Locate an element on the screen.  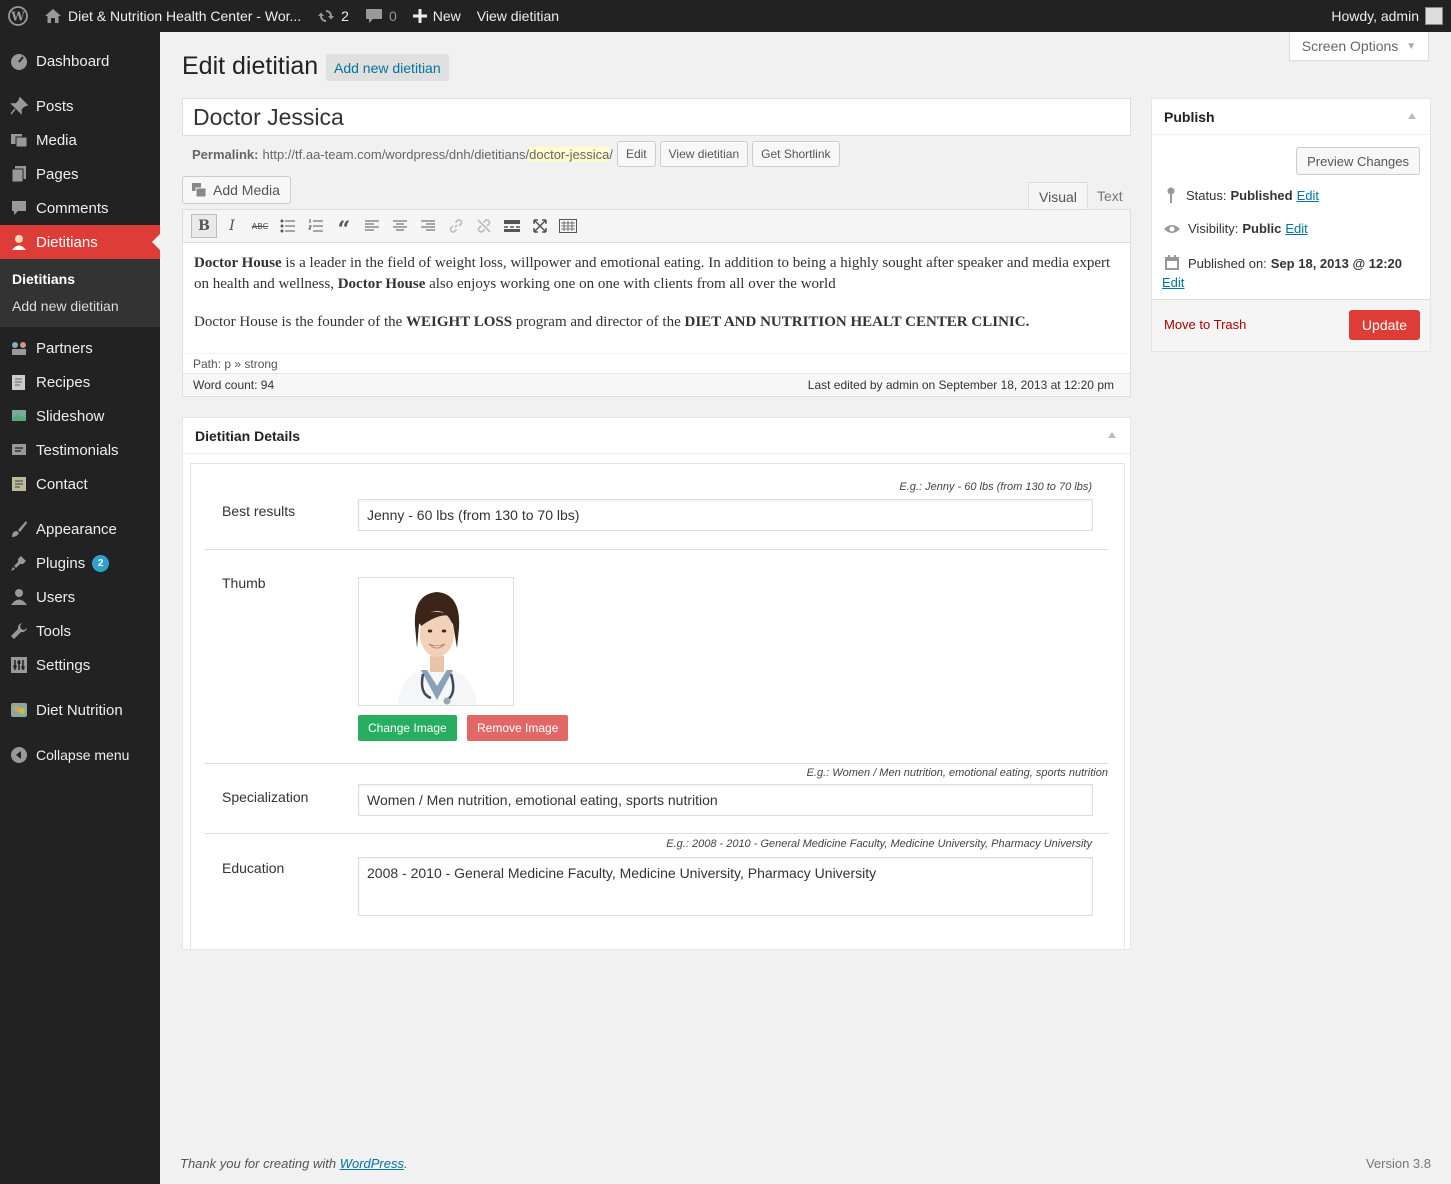
change-image-button: Change Image is located at coordinates (407, 728).